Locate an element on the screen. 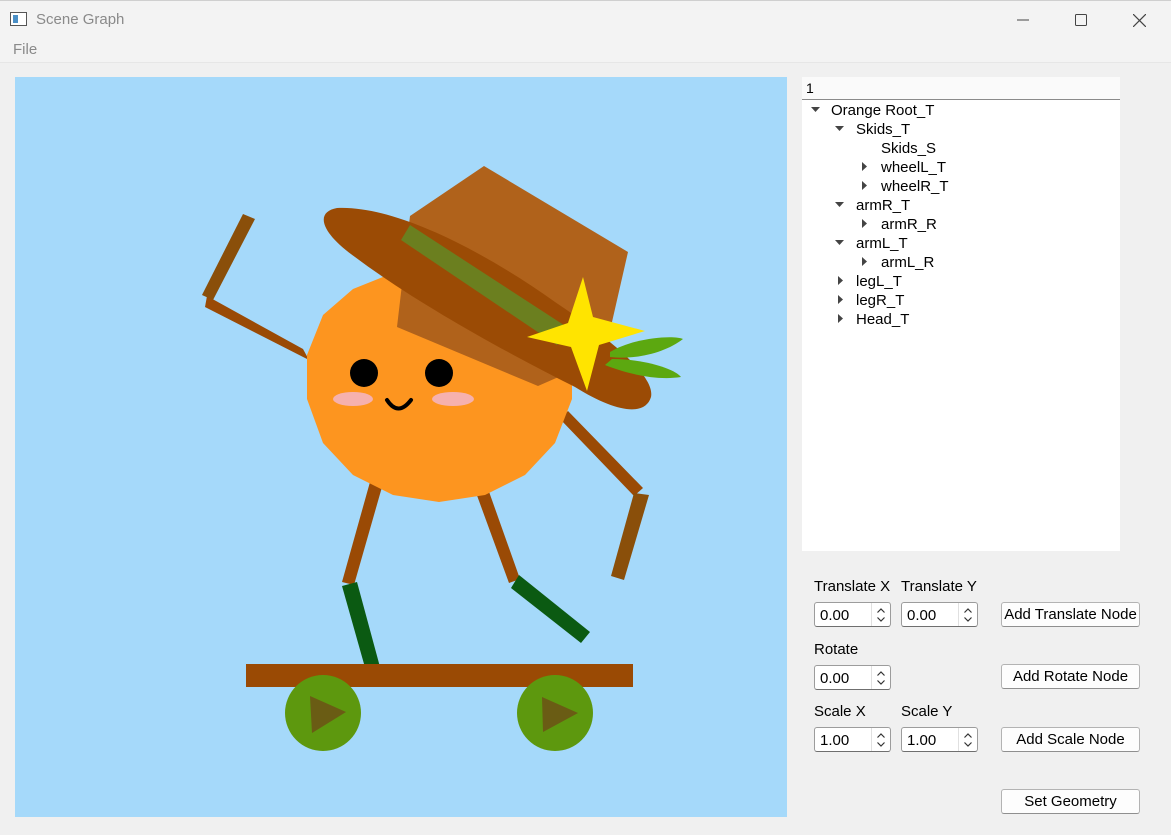 The width and height of the screenshot is (1171, 835). scale-x-spinbox: 1.00 is located at coordinates (852, 739).